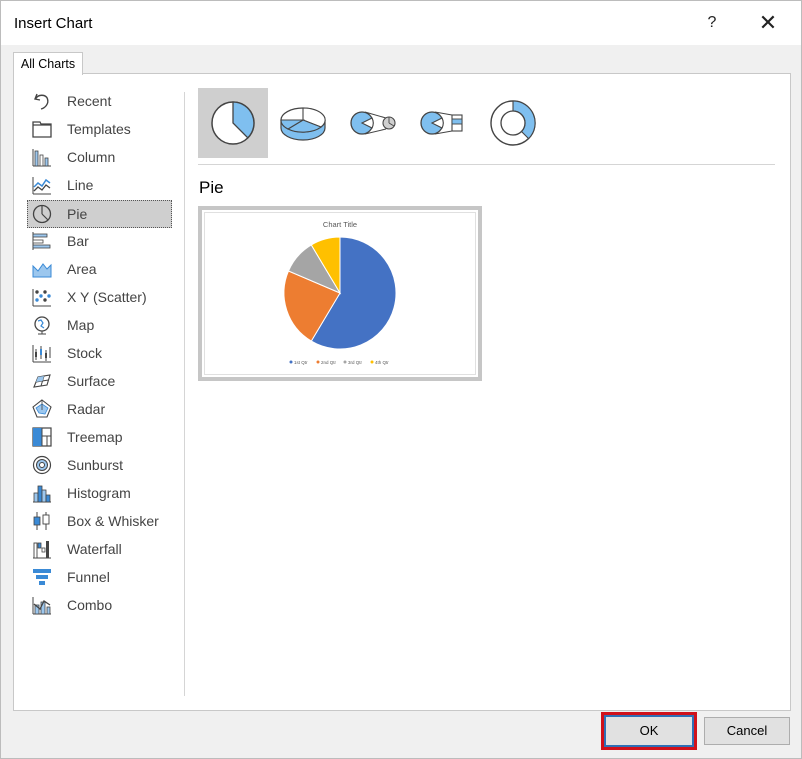 The width and height of the screenshot is (802, 759). I want to click on category-label: X Y (Scatter), so click(107, 297).